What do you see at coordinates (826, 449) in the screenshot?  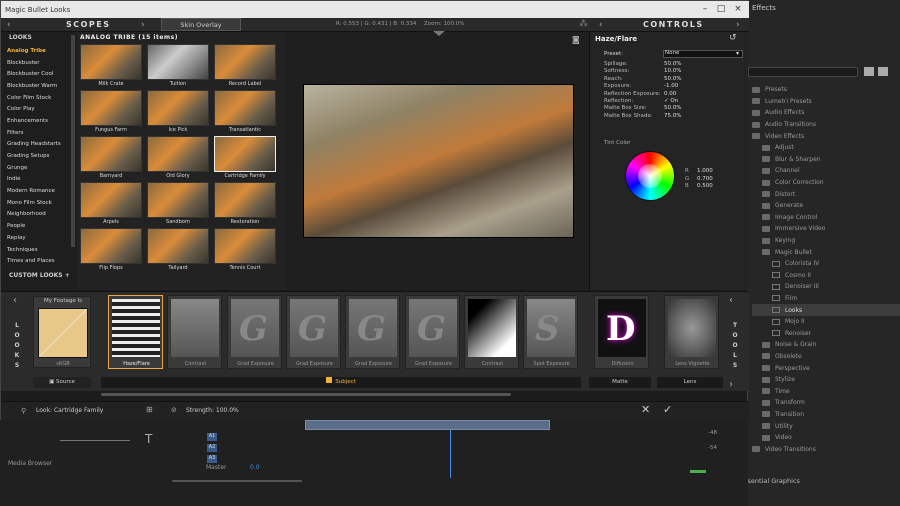 I see `effects-tree-item: Video Transitions` at bounding box center [826, 449].